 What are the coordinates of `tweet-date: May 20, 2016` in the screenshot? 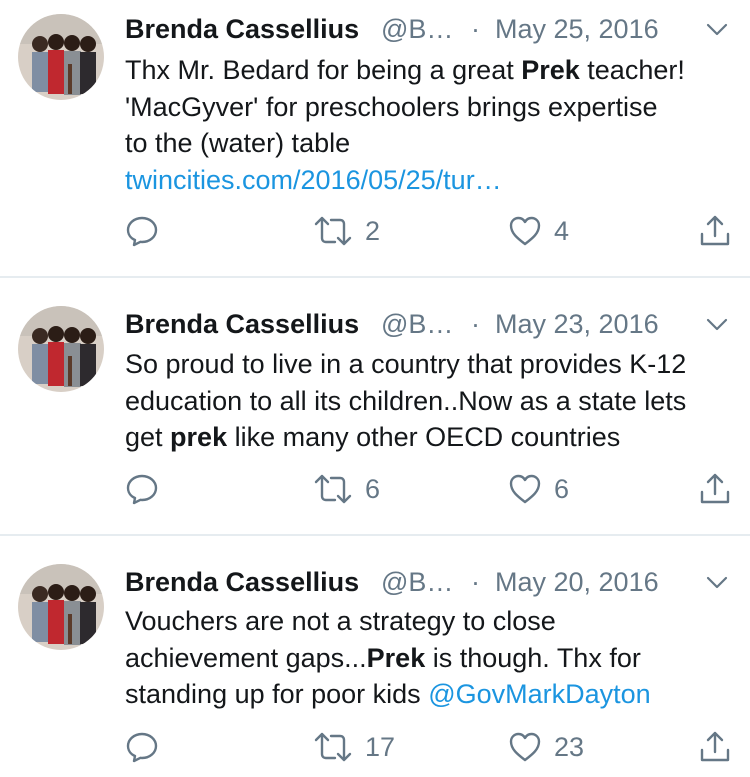 It's located at (577, 582).